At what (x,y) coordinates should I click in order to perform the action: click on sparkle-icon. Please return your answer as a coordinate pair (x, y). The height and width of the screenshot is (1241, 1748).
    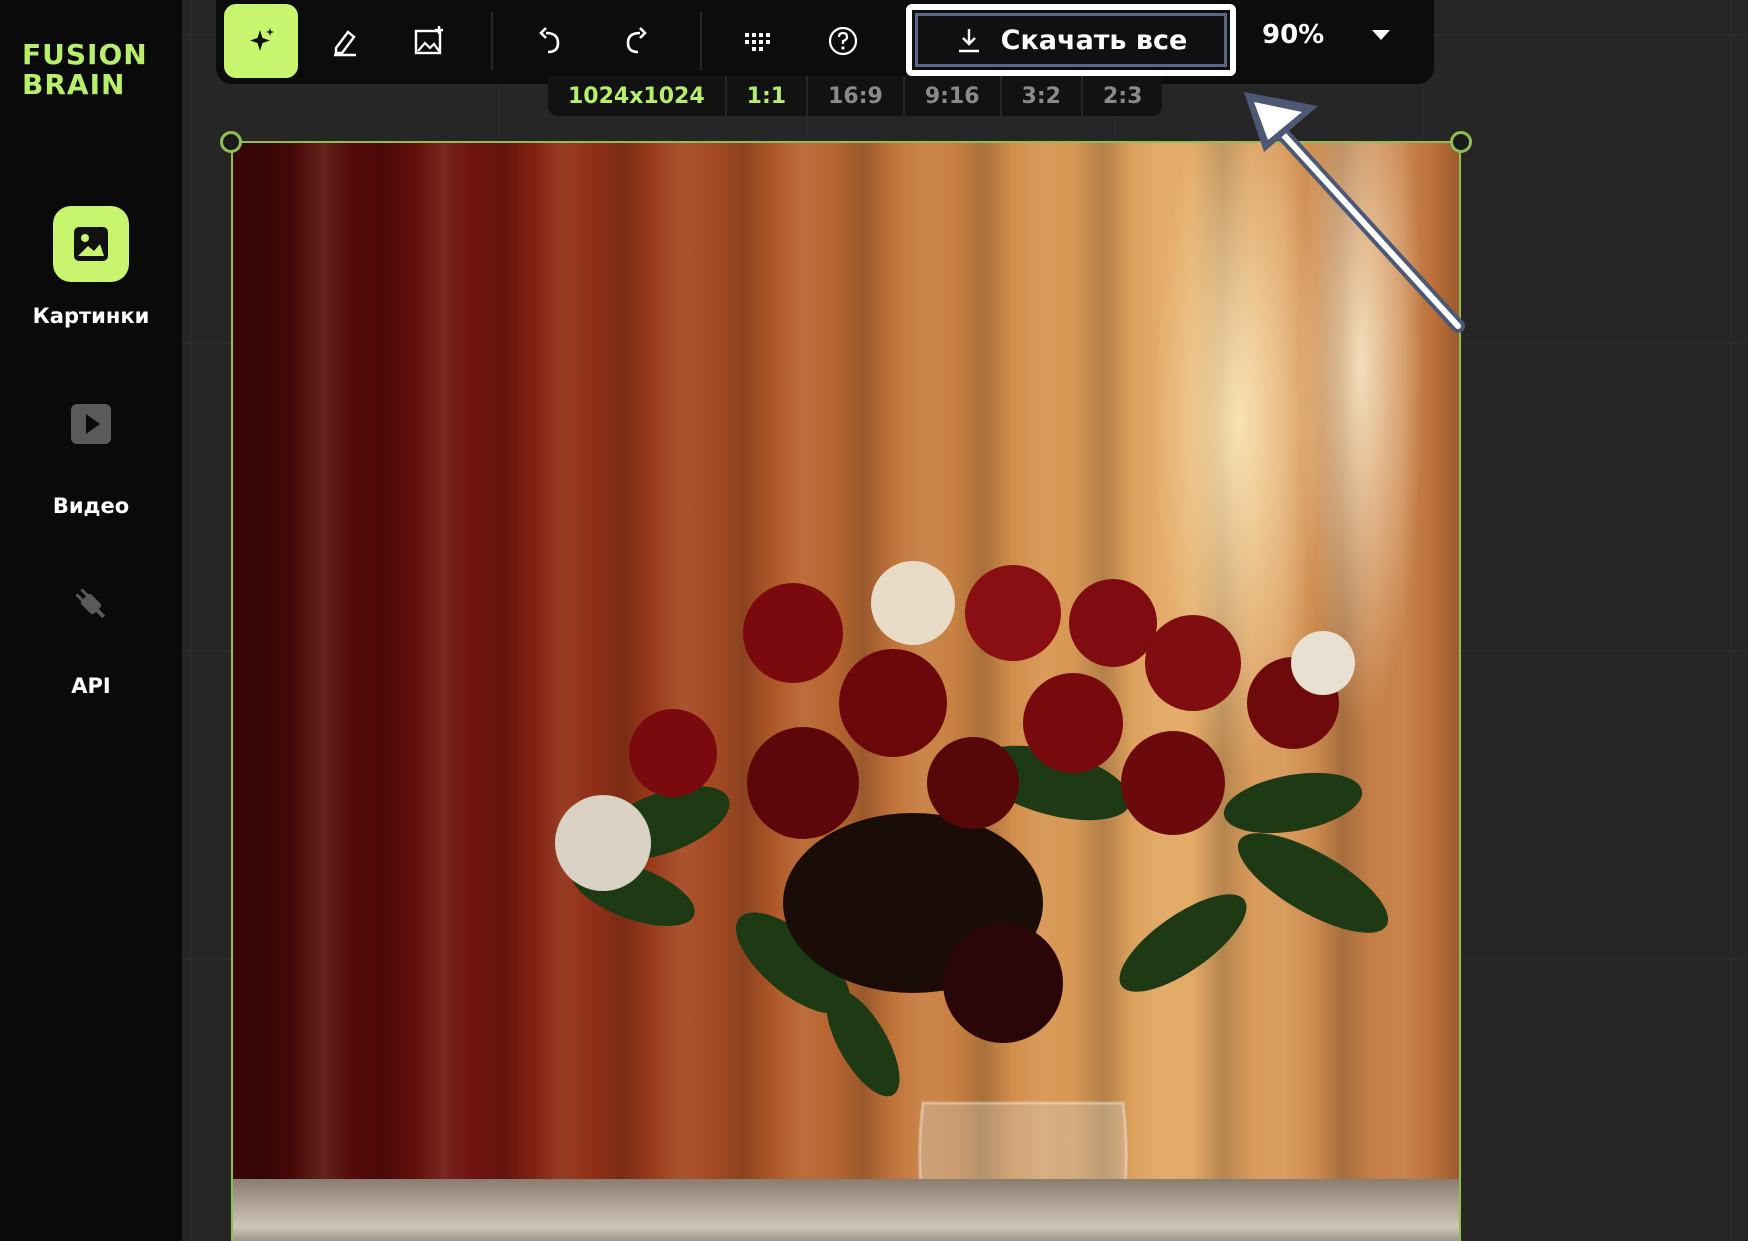
    Looking at the image, I should click on (262, 39).